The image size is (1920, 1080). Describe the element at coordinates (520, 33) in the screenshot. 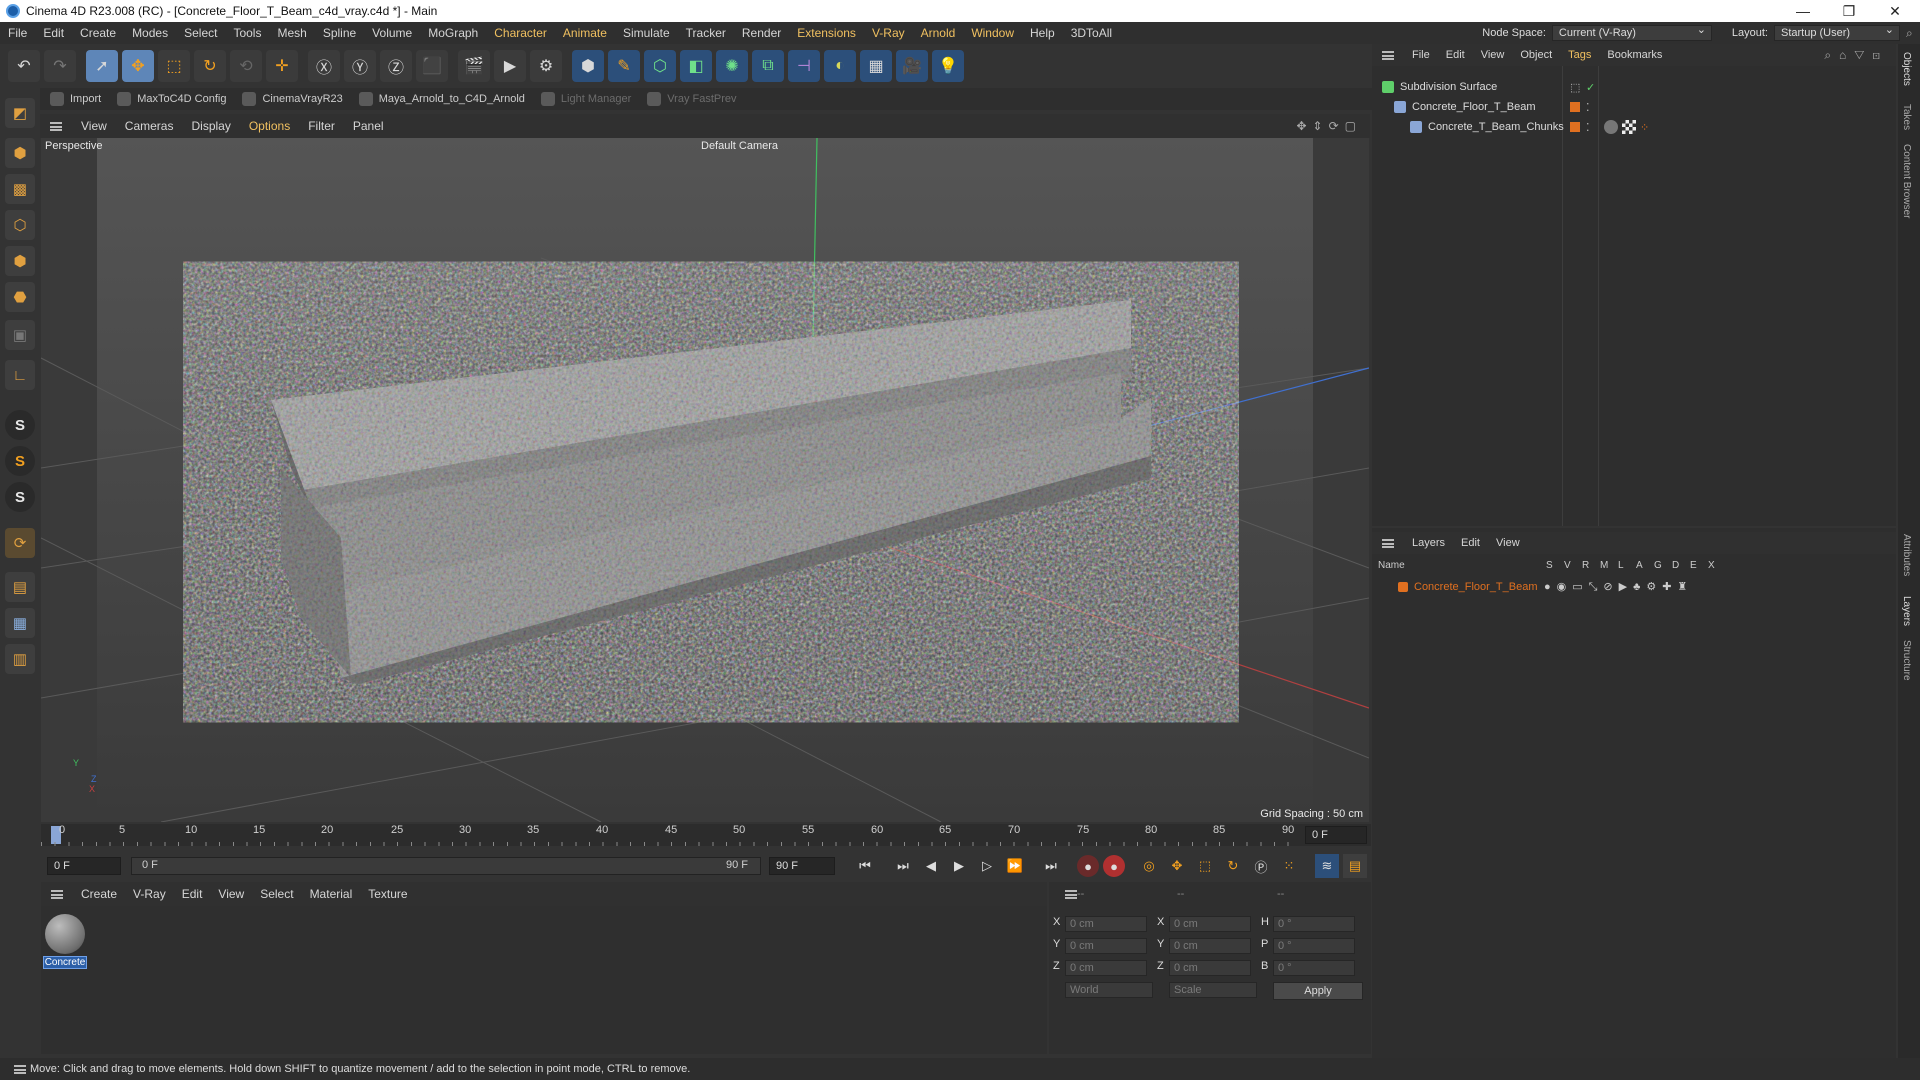

I see `menu-character: Character` at that location.